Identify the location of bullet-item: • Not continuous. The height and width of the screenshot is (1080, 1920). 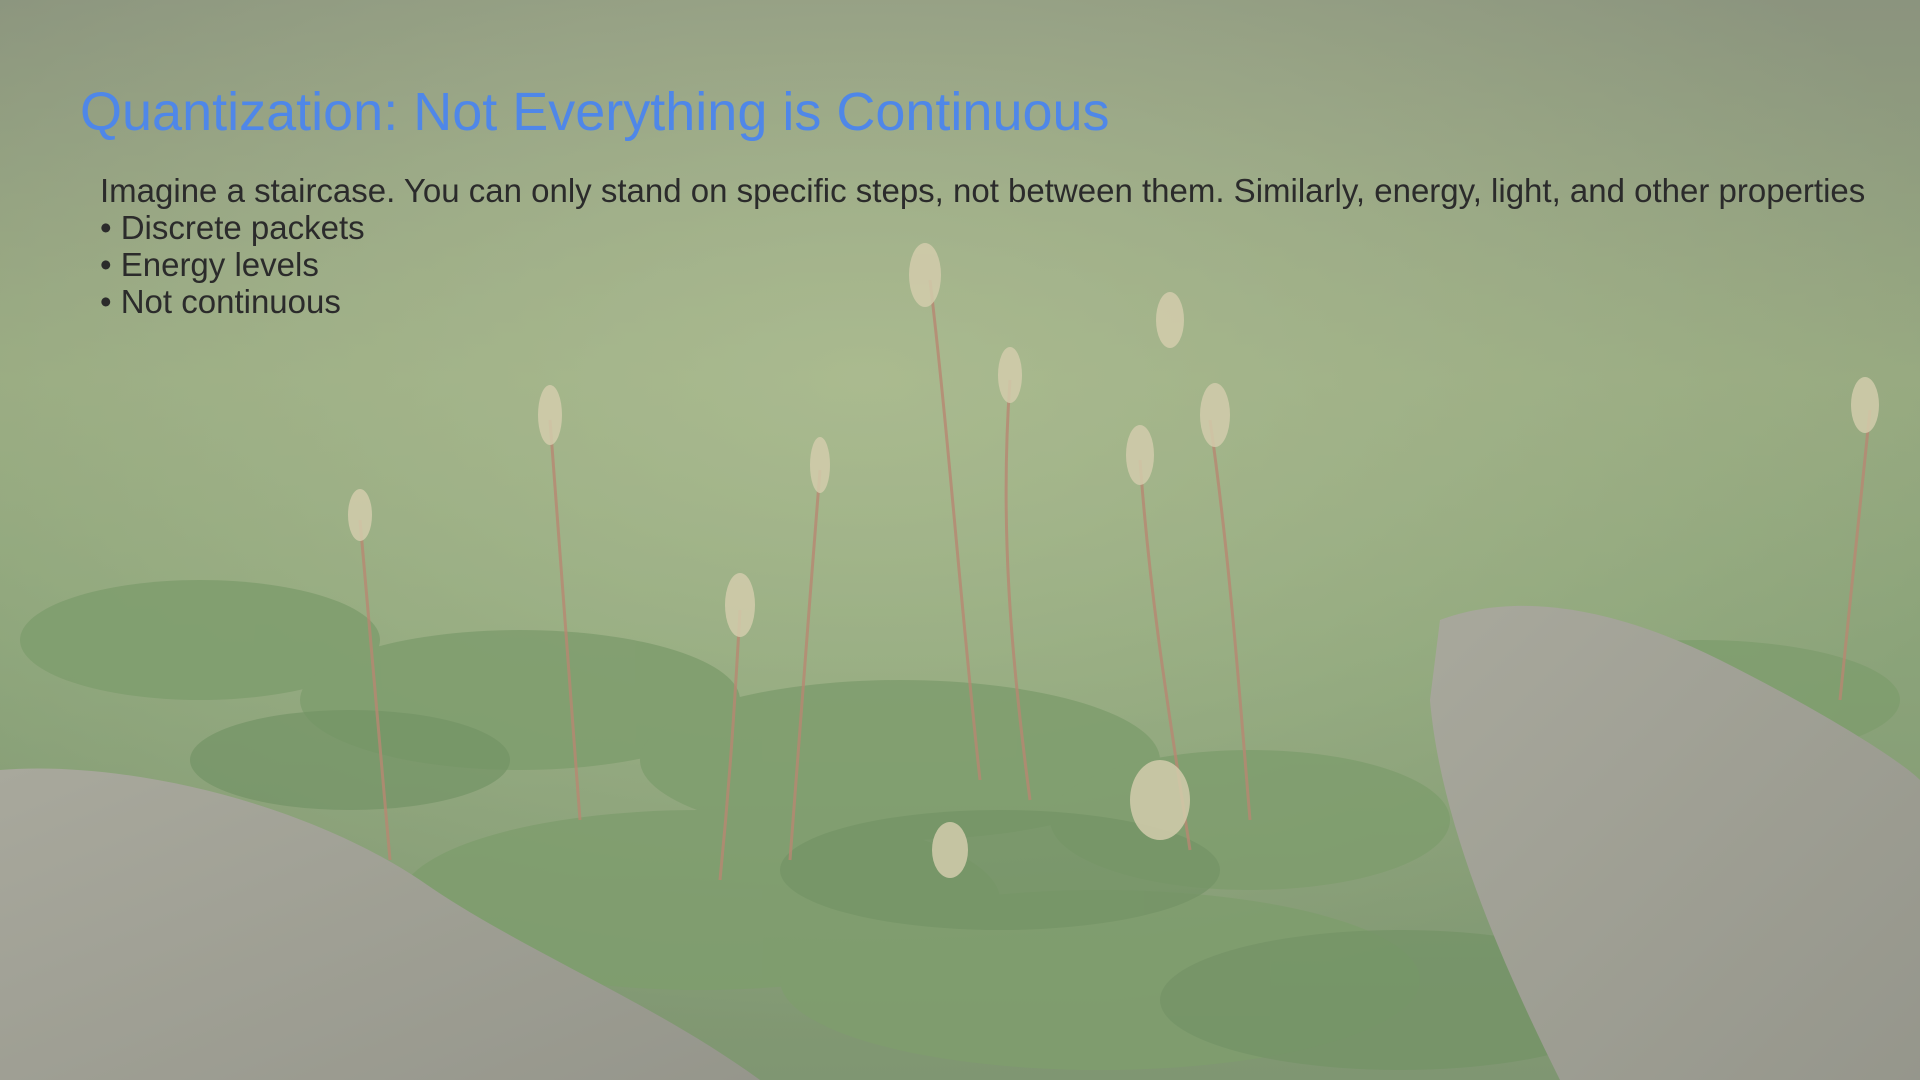
(220, 301).